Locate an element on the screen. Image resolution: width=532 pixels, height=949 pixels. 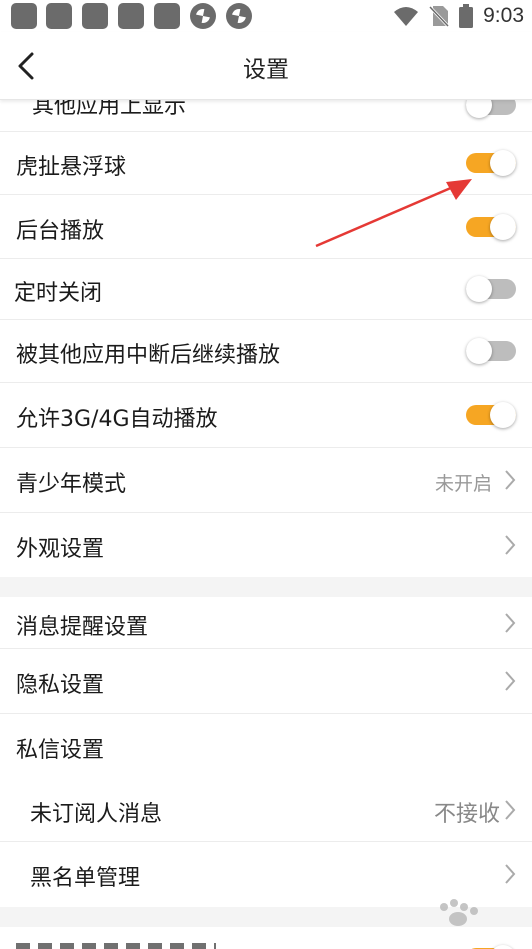
settings-row-timer-close: 定时关闭 is located at coordinates (266, 289).